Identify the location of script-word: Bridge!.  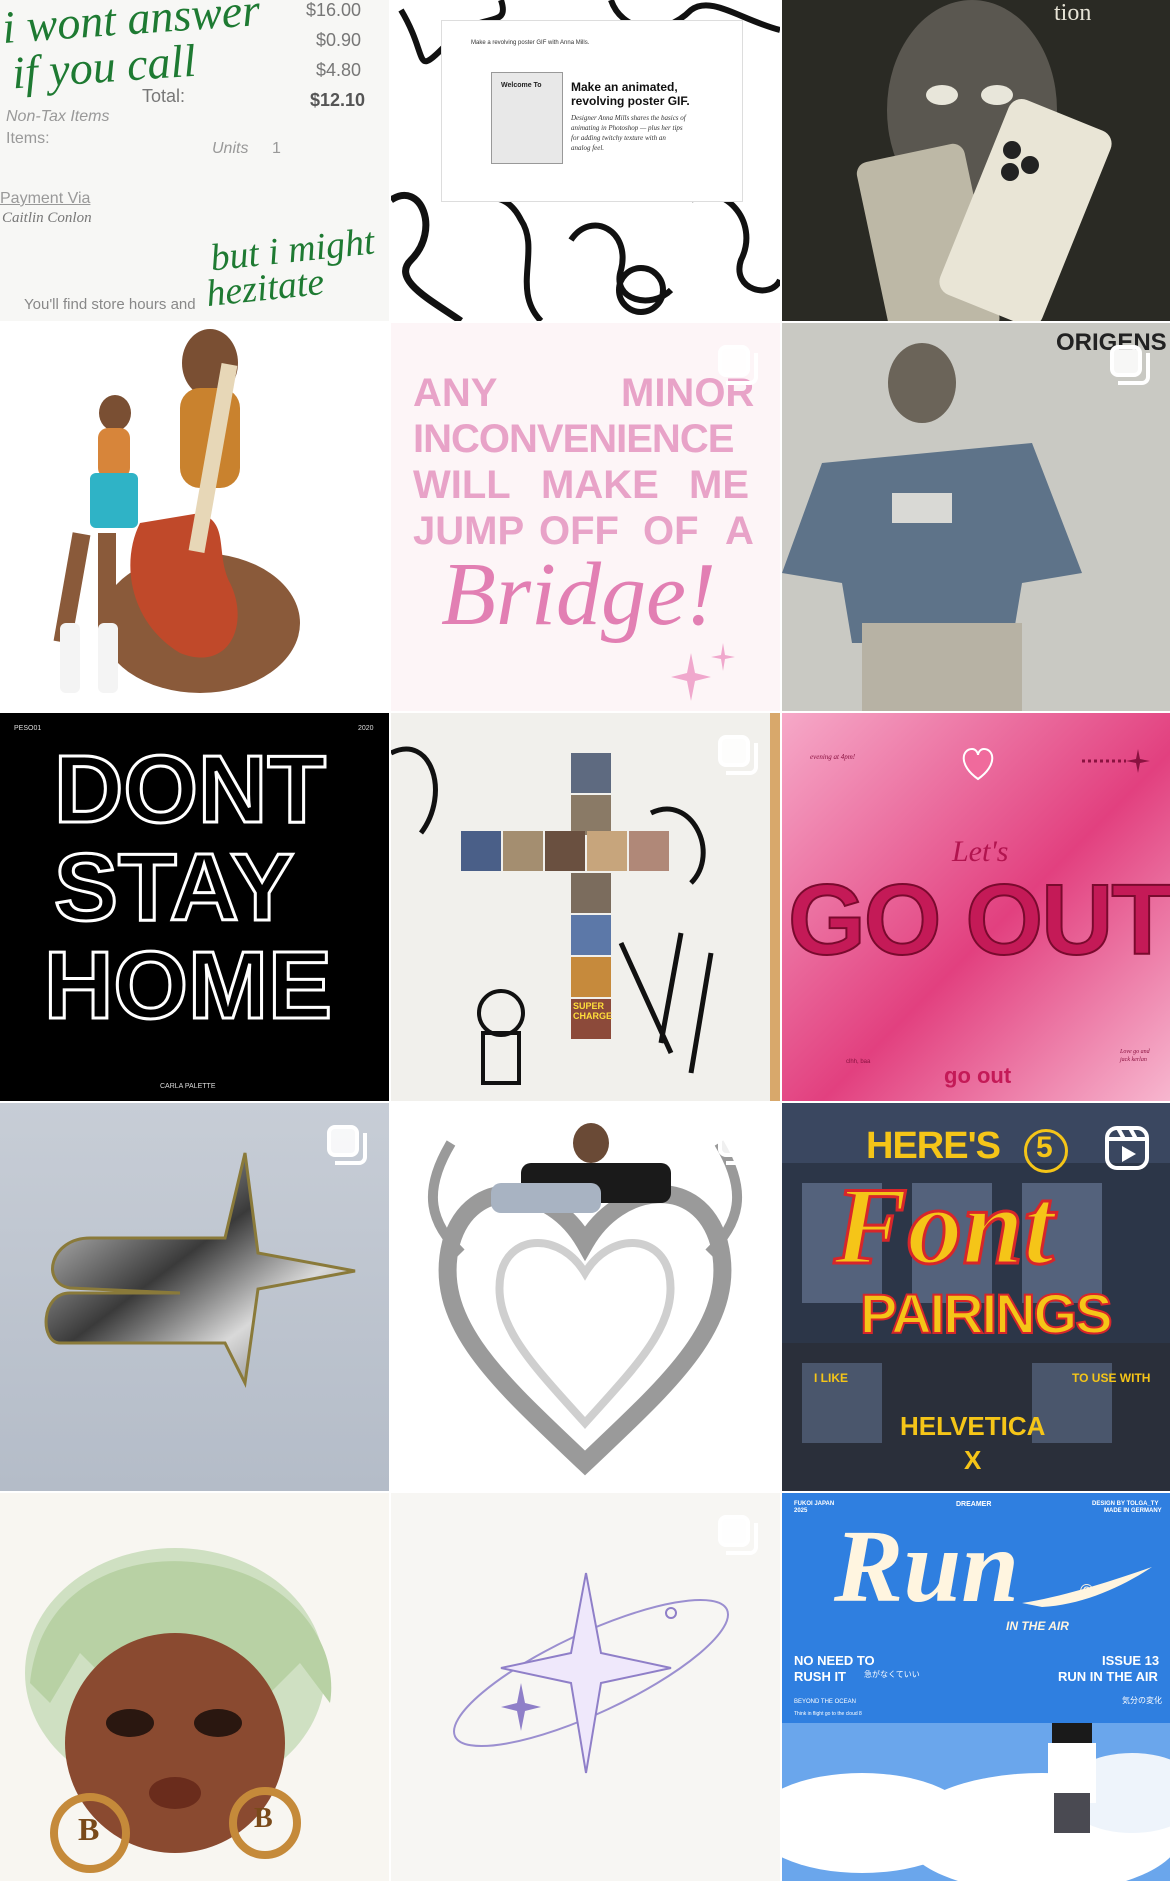
(578, 594).